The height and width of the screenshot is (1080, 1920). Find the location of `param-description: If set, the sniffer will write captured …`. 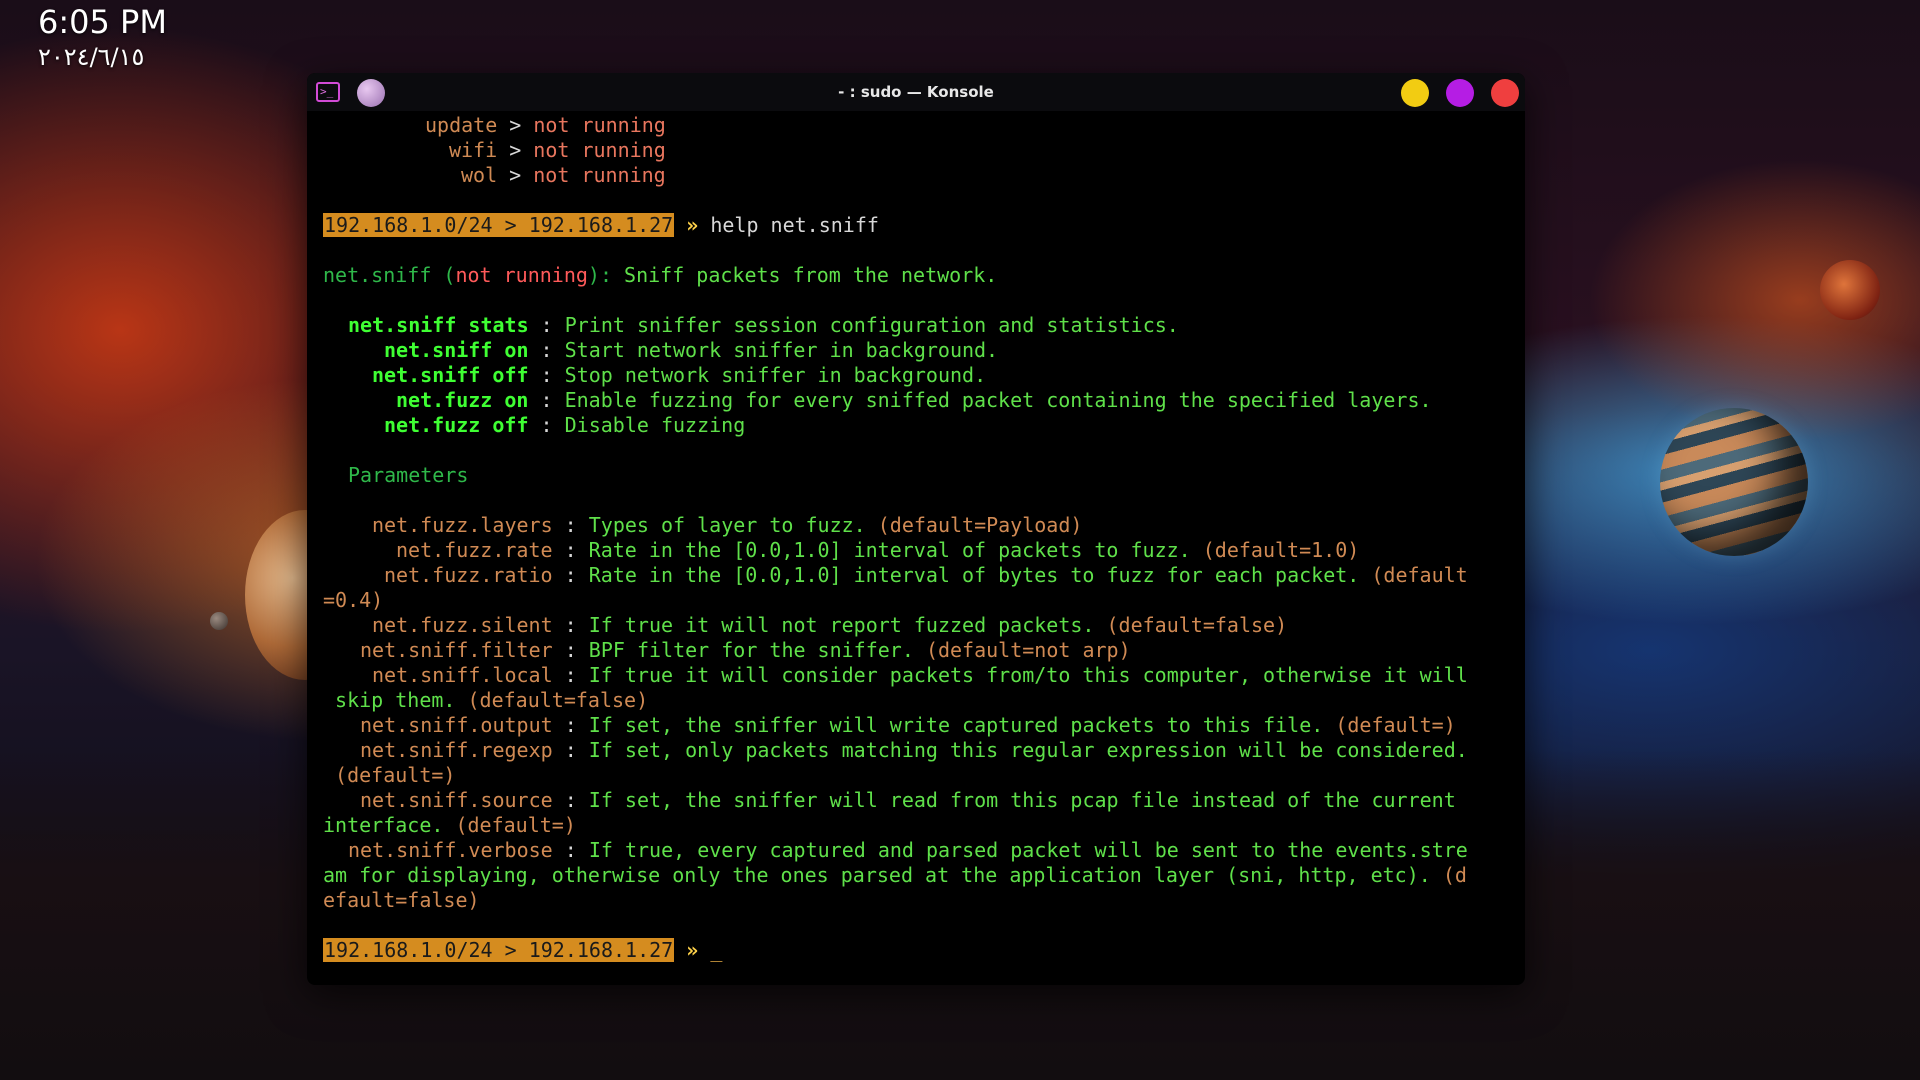

param-description: If set, the sniffer will write captured … is located at coordinates (962, 725).